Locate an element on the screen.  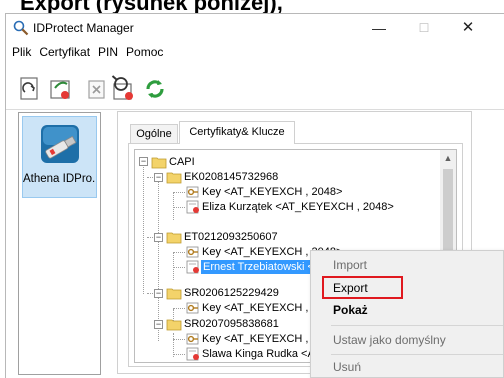
tab-certyfikaty-klucze: Certyfikaty& Klucze is located at coordinates (237, 132).